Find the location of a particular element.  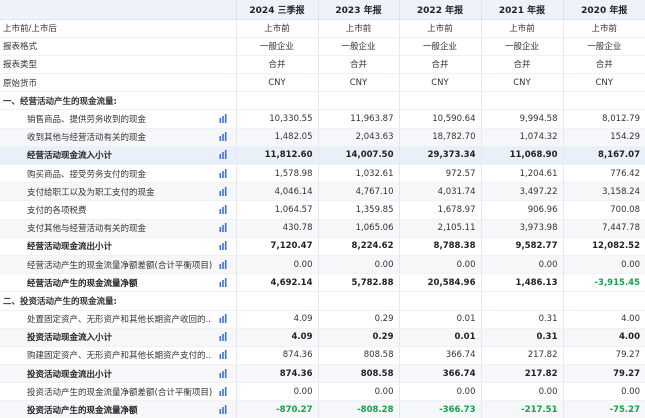

value-cell: 366.74 is located at coordinates (440, 356).